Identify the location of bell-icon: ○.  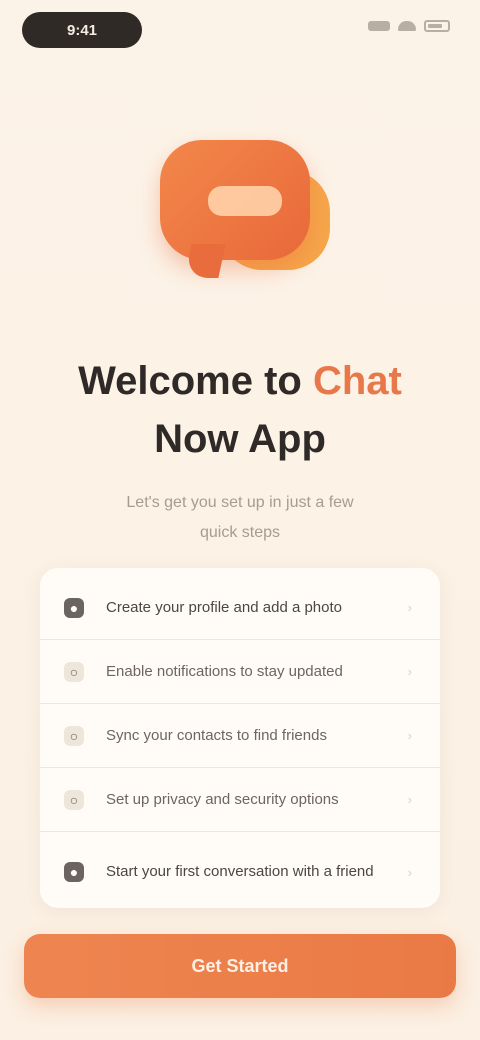
(74, 671).